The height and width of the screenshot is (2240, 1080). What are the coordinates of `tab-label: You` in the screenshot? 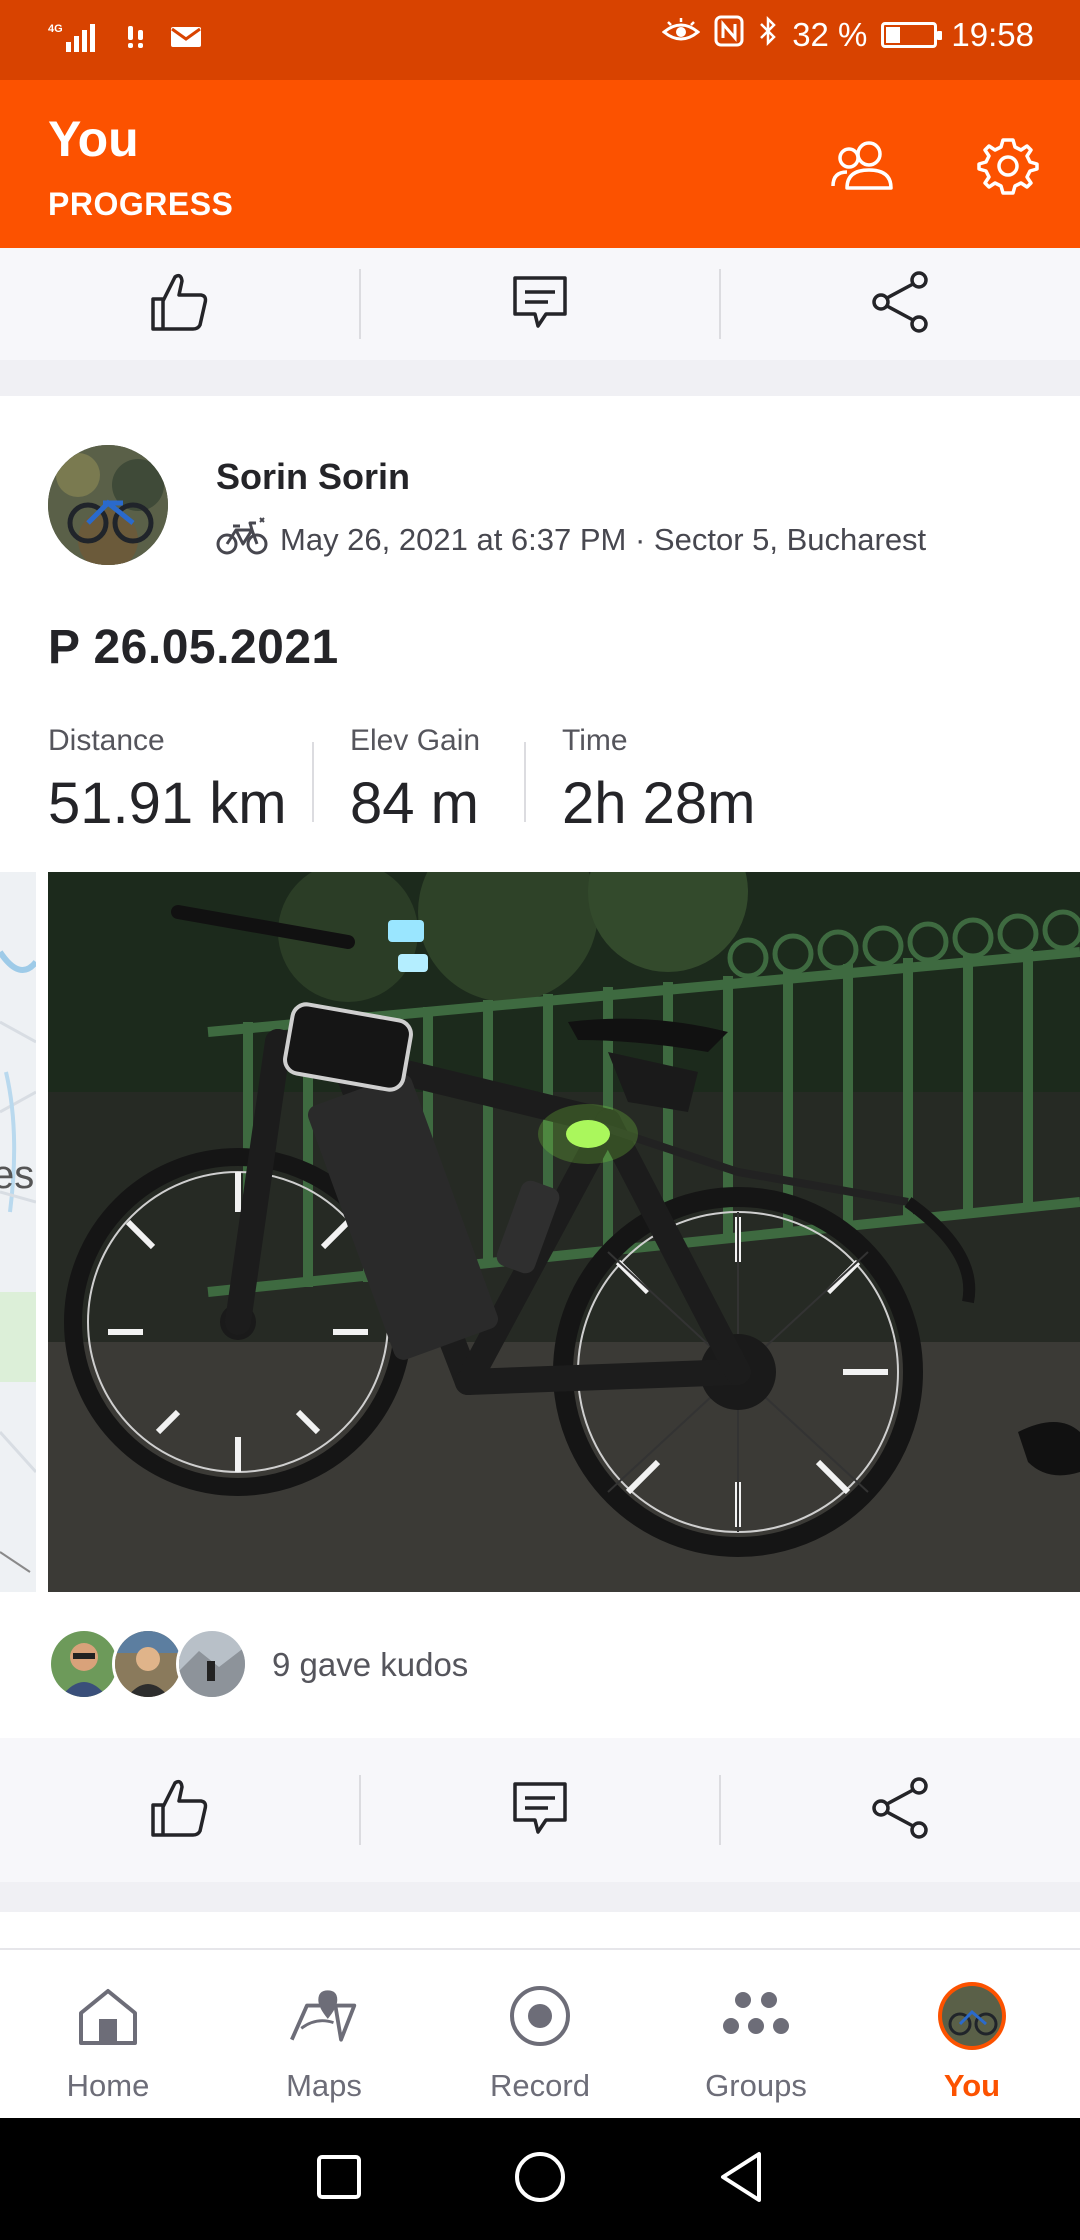 It's located at (972, 2085).